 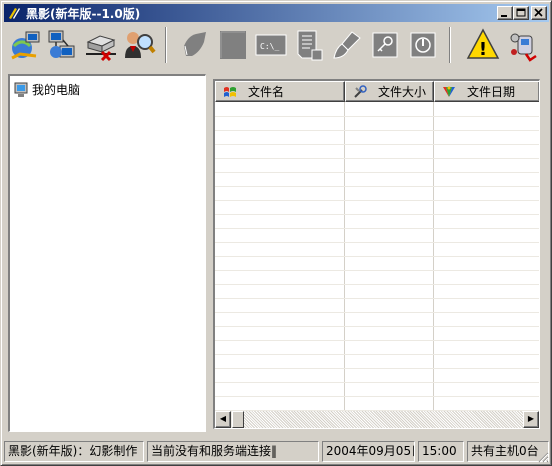 I want to click on paint-brush-icon, so click(x=347, y=45).